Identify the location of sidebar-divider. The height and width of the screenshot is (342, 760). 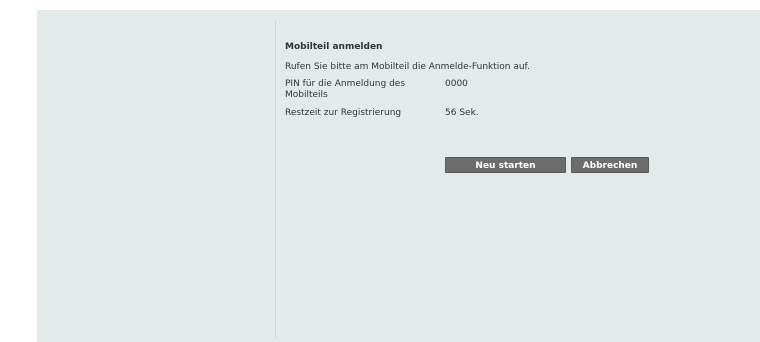
(275, 179).